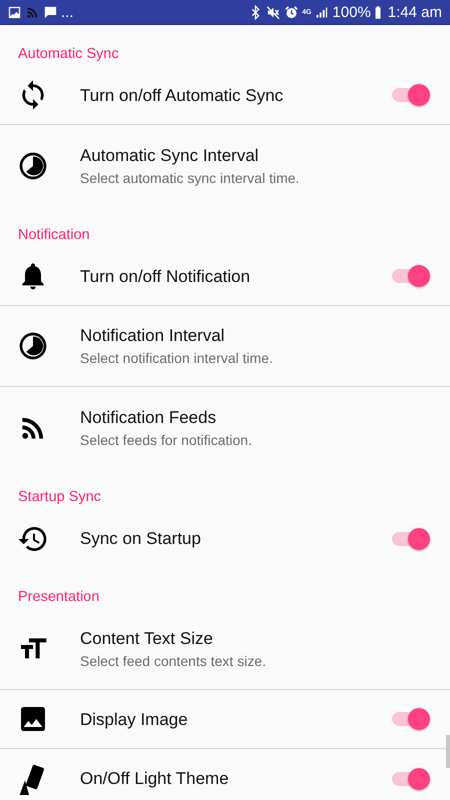 The width and height of the screenshot is (450, 800). Describe the element at coordinates (448, 751) in the screenshot. I see `scrollbar` at that location.